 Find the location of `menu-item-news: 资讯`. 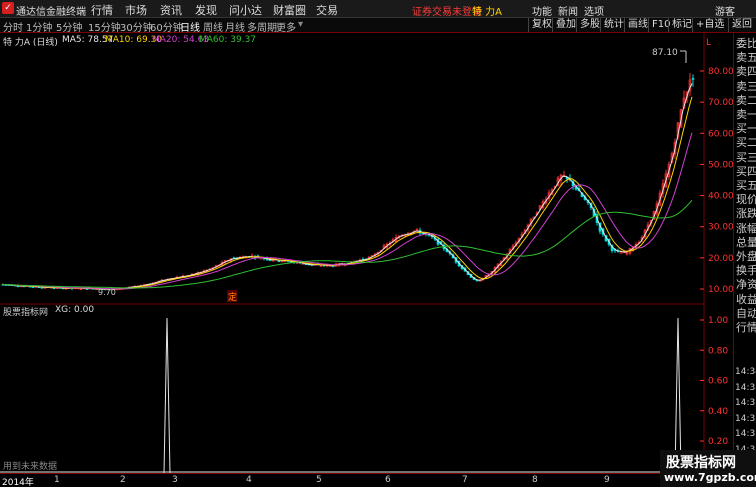

menu-item-news: 资讯 is located at coordinates (171, 10).